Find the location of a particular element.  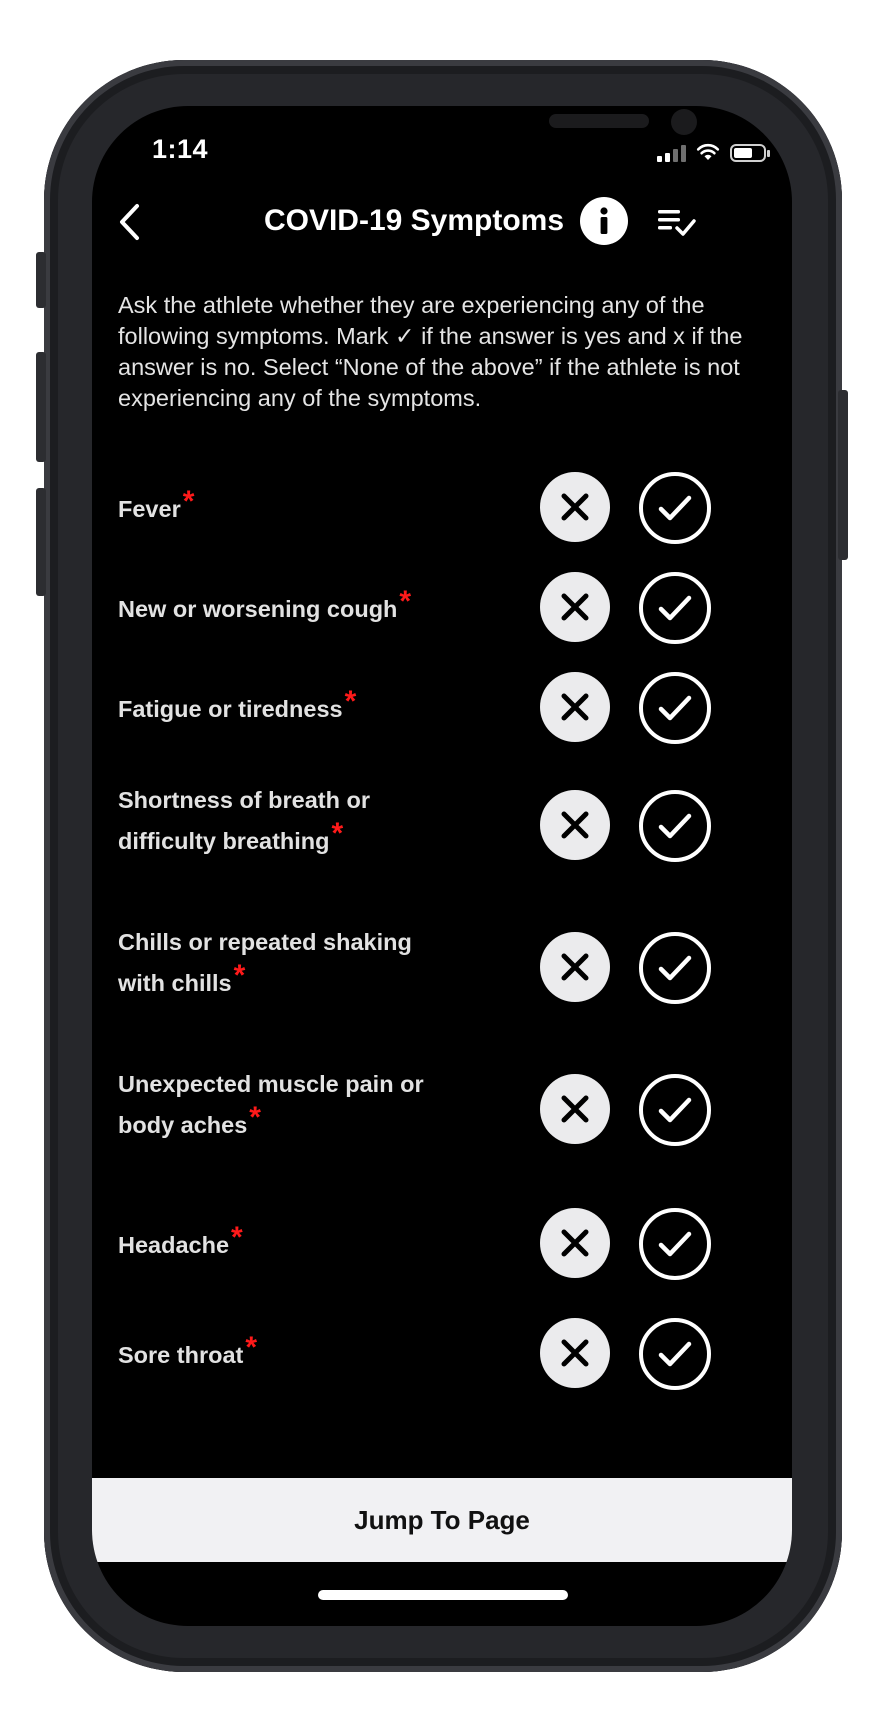

home-indicator is located at coordinates (443, 1595).